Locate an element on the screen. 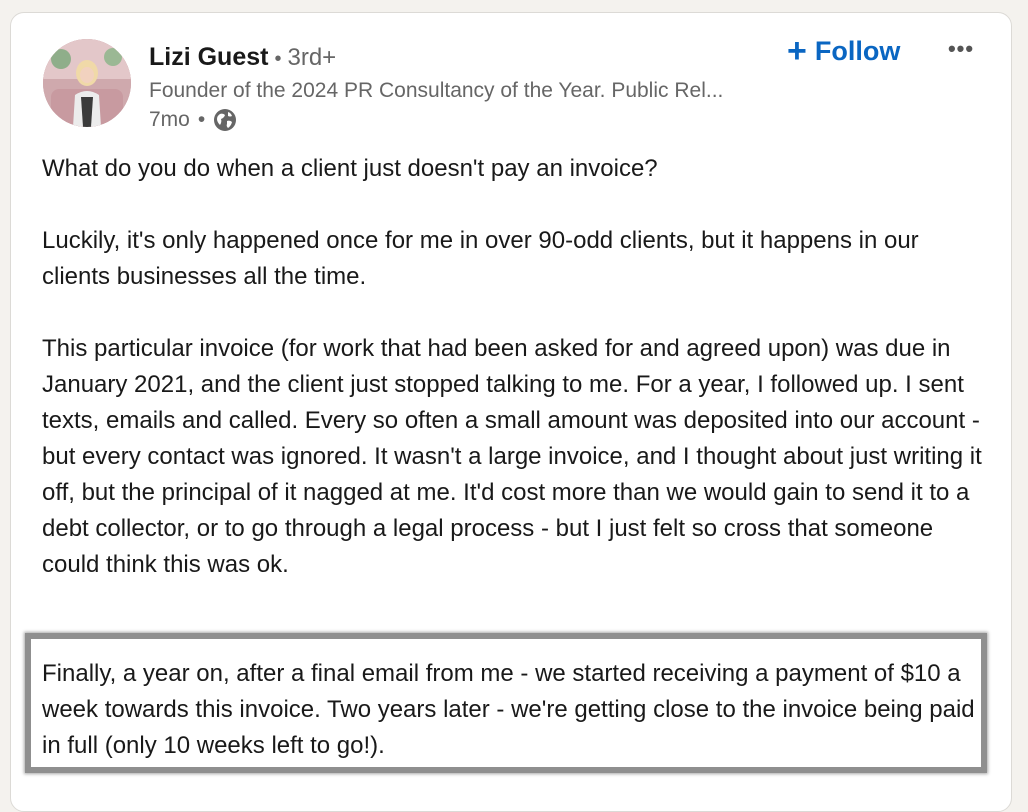 Image resolution: width=1028 pixels, height=812 pixels. author-name-line: Lizi Guest • 3rd+ is located at coordinates (242, 58).